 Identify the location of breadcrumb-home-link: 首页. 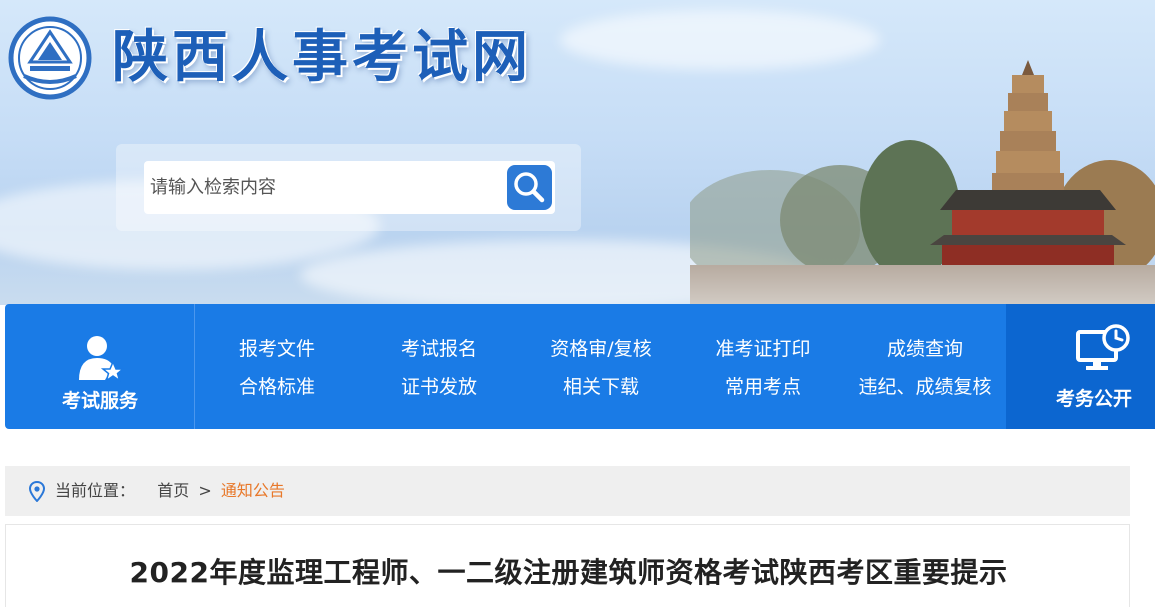
(173, 490).